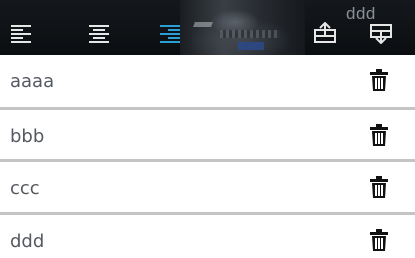  Describe the element at coordinates (32, 81) in the screenshot. I see `list-item-label: aaaa` at that location.